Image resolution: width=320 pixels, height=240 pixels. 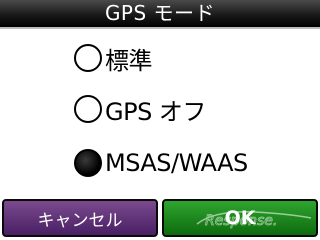 I want to click on radio-msas-waas, so click(x=88, y=163).